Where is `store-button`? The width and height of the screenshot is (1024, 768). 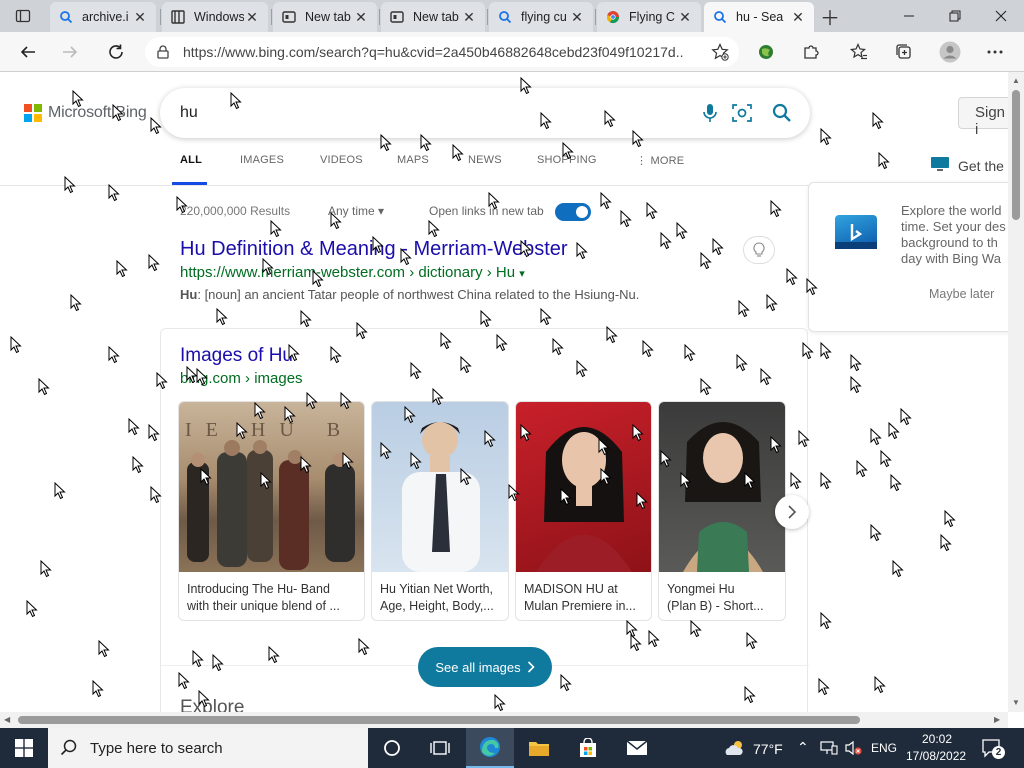
store-button is located at coordinates (588, 748).